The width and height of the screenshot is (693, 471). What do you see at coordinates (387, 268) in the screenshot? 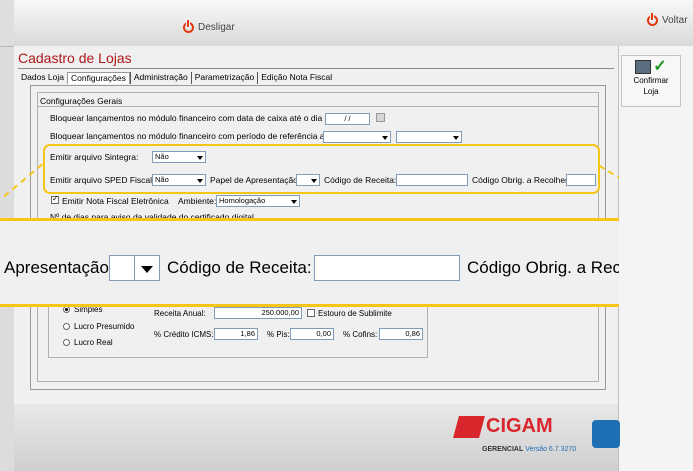
I see `zoom-cod-receita-input` at bounding box center [387, 268].